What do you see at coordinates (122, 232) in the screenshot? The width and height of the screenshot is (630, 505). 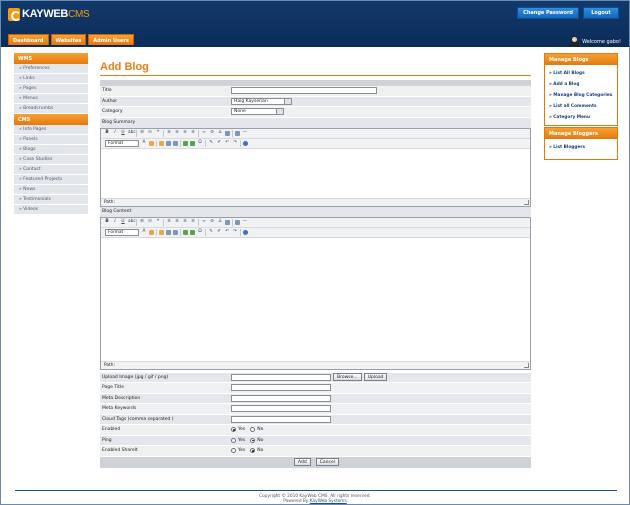 I see `content-format-select: Format` at bounding box center [122, 232].